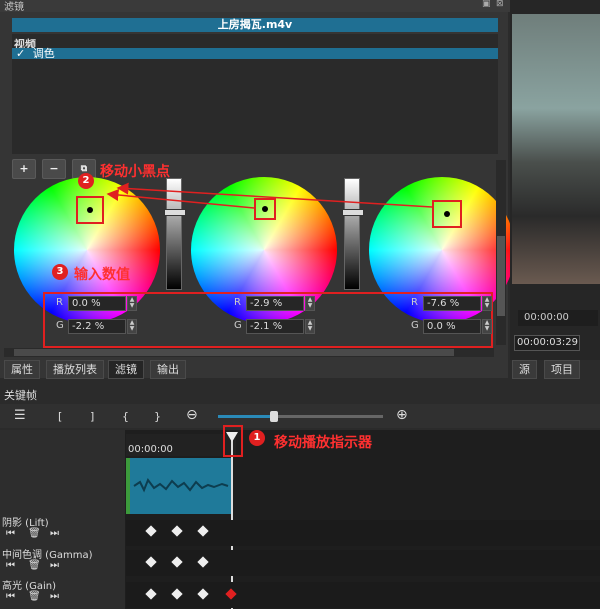  Describe the element at coordinates (20, 395) in the screenshot. I see `keyframes-title: 关键帧` at that location.